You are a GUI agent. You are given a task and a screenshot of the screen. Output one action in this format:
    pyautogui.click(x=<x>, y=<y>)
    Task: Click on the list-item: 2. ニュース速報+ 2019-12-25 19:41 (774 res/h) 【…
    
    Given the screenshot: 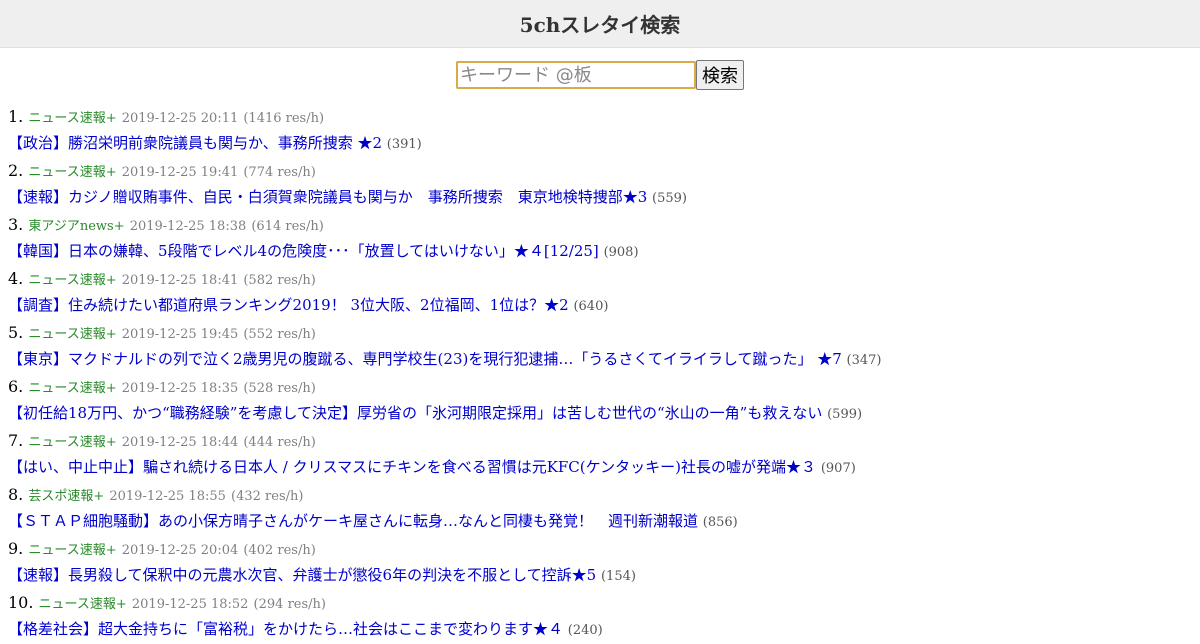 What is the action you would take?
    pyautogui.click(x=604, y=184)
    